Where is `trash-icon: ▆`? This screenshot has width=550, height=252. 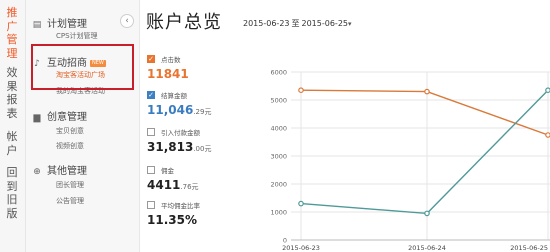 trash-icon: ▆ is located at coordinates (37, 118).